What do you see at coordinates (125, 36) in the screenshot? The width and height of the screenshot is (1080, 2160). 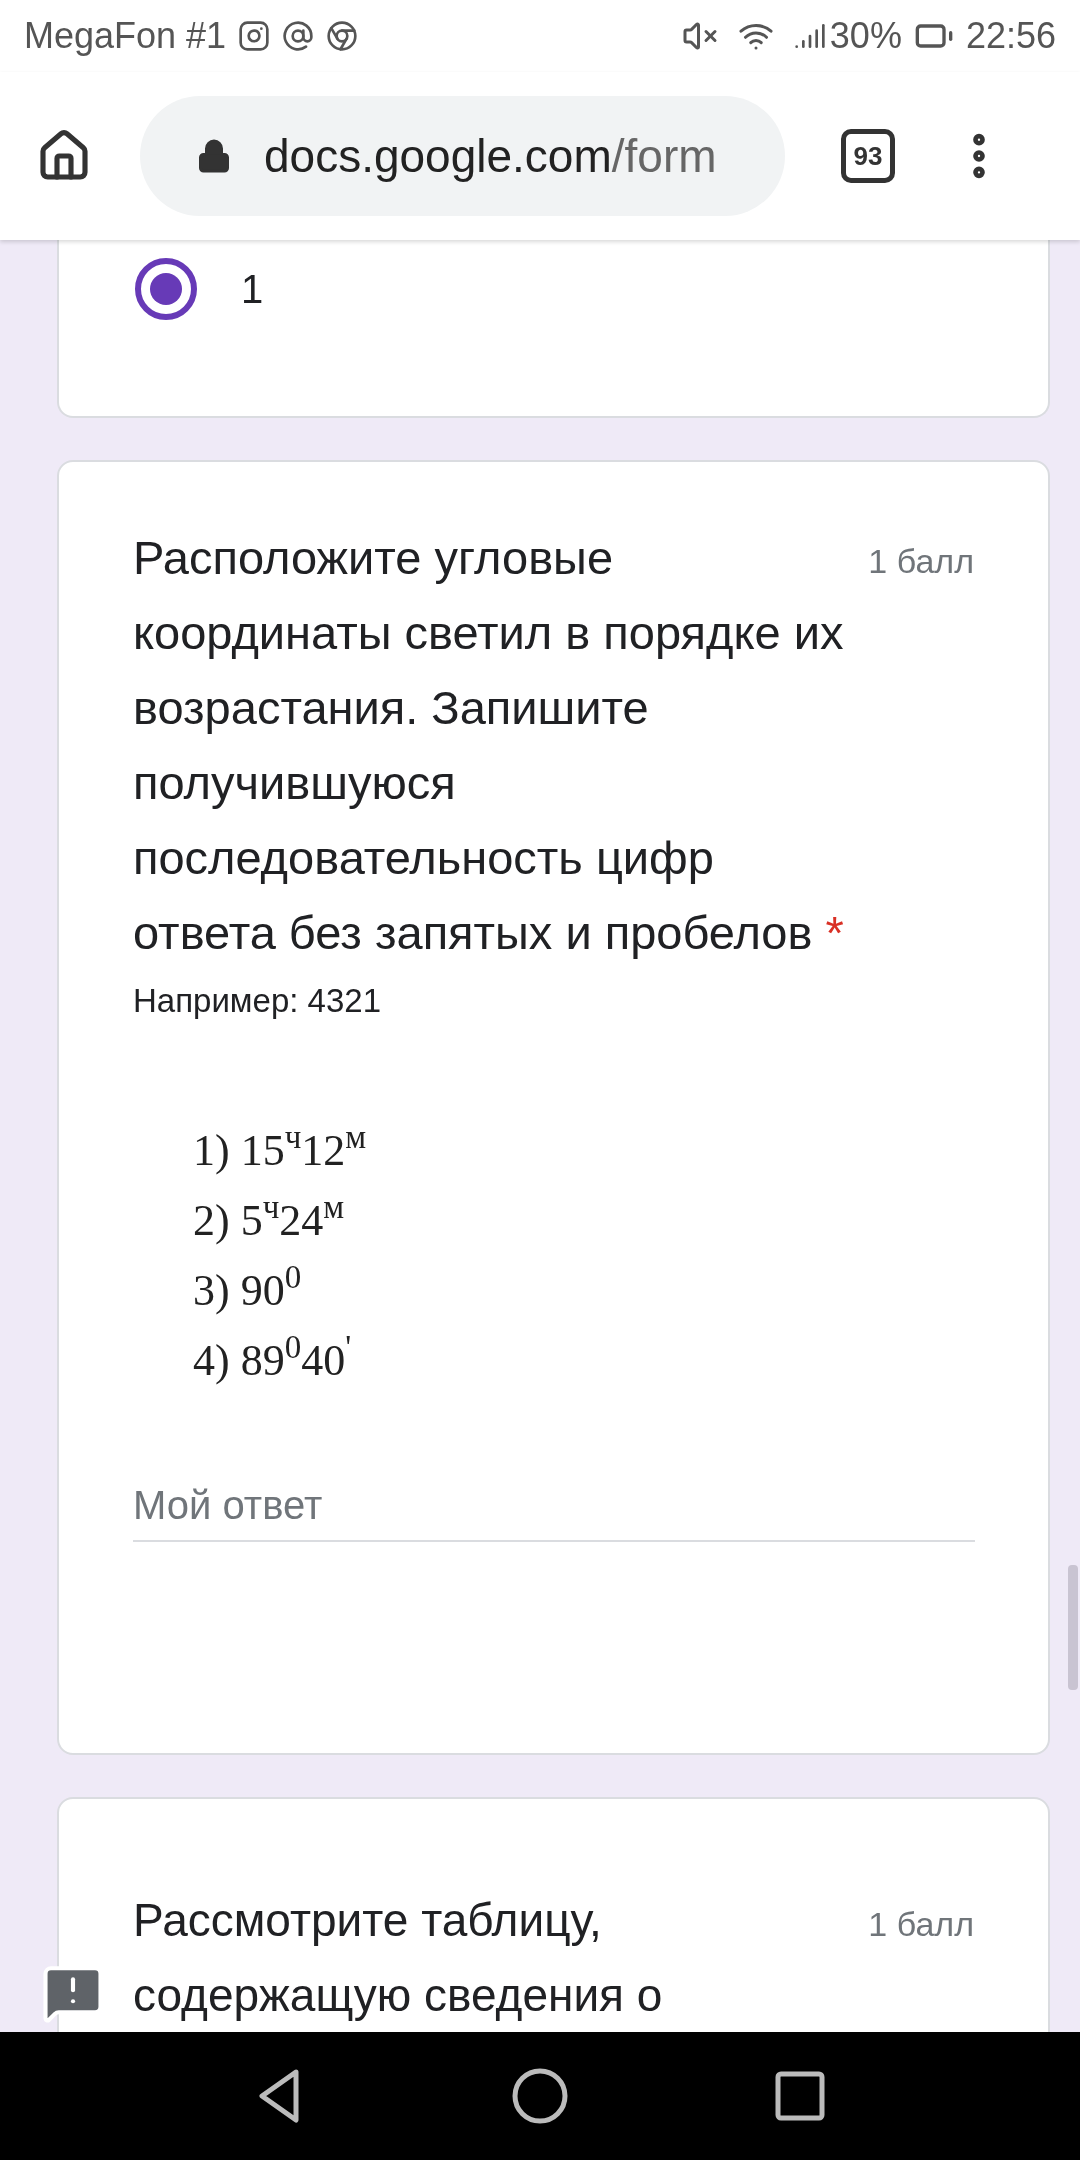 I see `carrier-name: MegaFon #1` at bounding box center [125, 36].